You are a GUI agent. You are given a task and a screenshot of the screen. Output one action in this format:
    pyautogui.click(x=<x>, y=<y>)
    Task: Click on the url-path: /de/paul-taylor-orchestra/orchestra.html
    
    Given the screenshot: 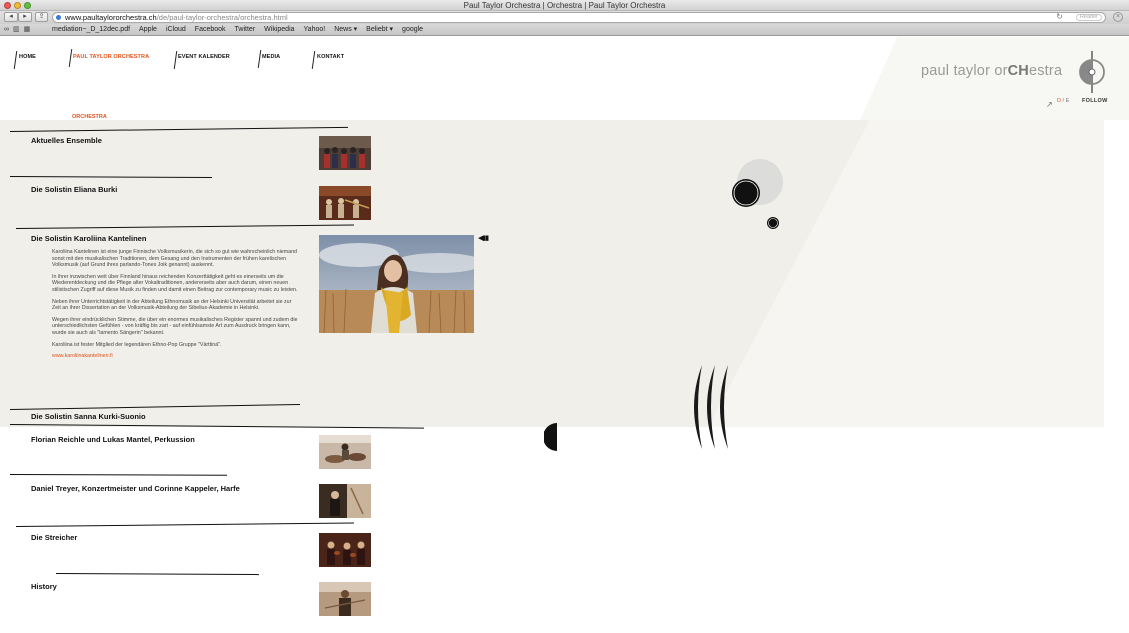 What is the action you would take?
    pyautogui.click(x=222, y=17)
    